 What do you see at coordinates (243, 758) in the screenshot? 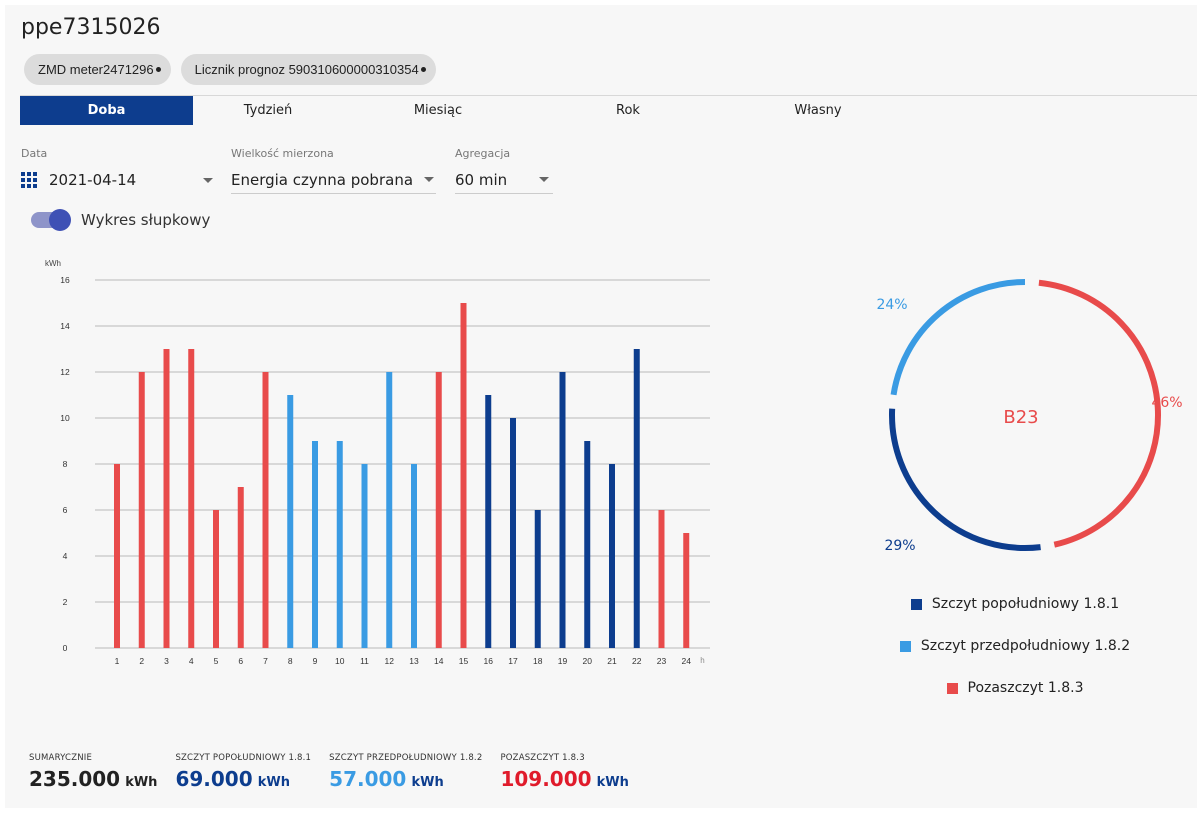
I see `summary-label: SZCZYT POPOŁUDNIOWY 1.8.1` at bounding box center [243, 758].